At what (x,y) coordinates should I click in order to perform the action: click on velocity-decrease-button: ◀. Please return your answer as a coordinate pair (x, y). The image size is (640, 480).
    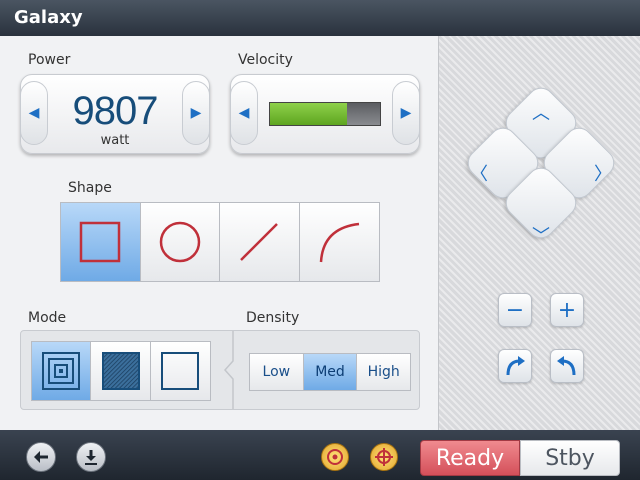
    Looking at the image, I should click on (244, 113).